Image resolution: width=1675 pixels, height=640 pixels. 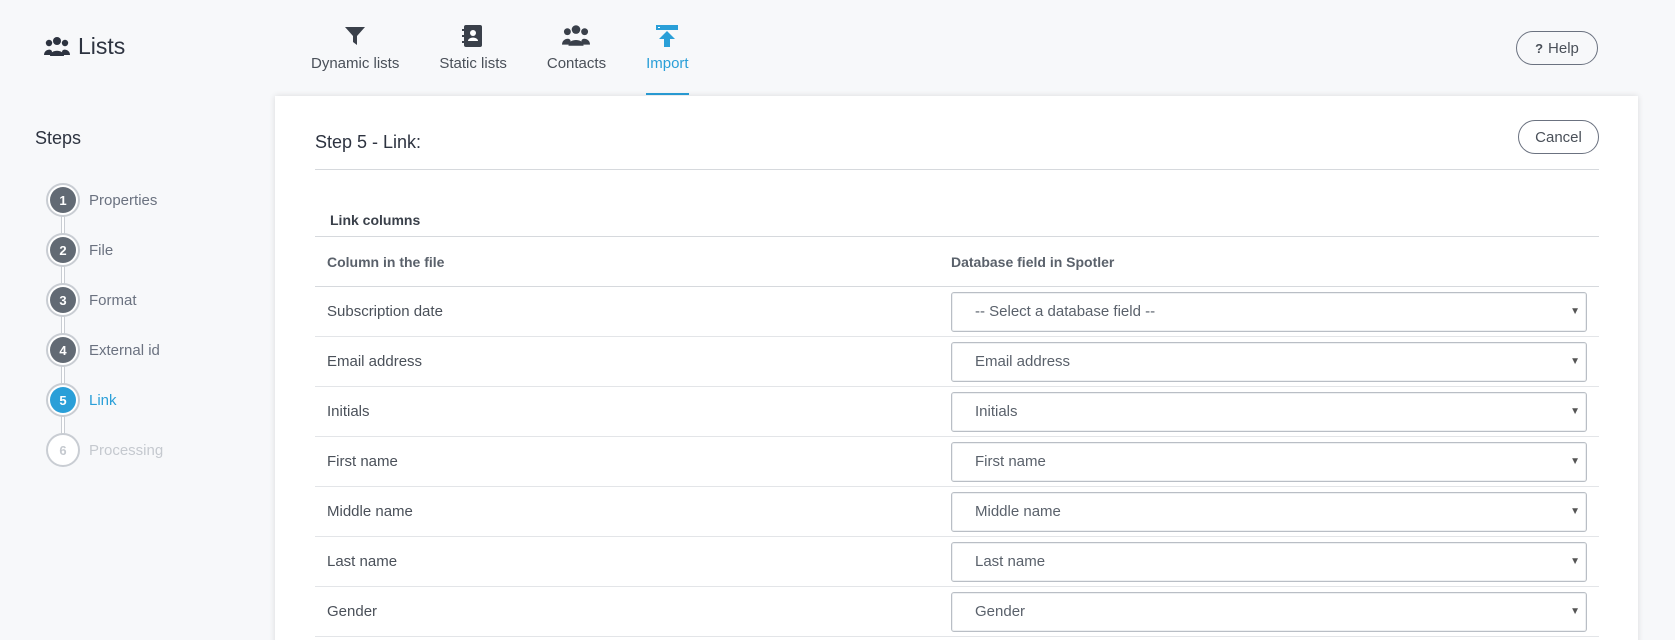 What do you see at coordinates (1065, 311) in the screenshot?
I see `select-value: -- Select a database field --` at bounding box center [1065, 311].